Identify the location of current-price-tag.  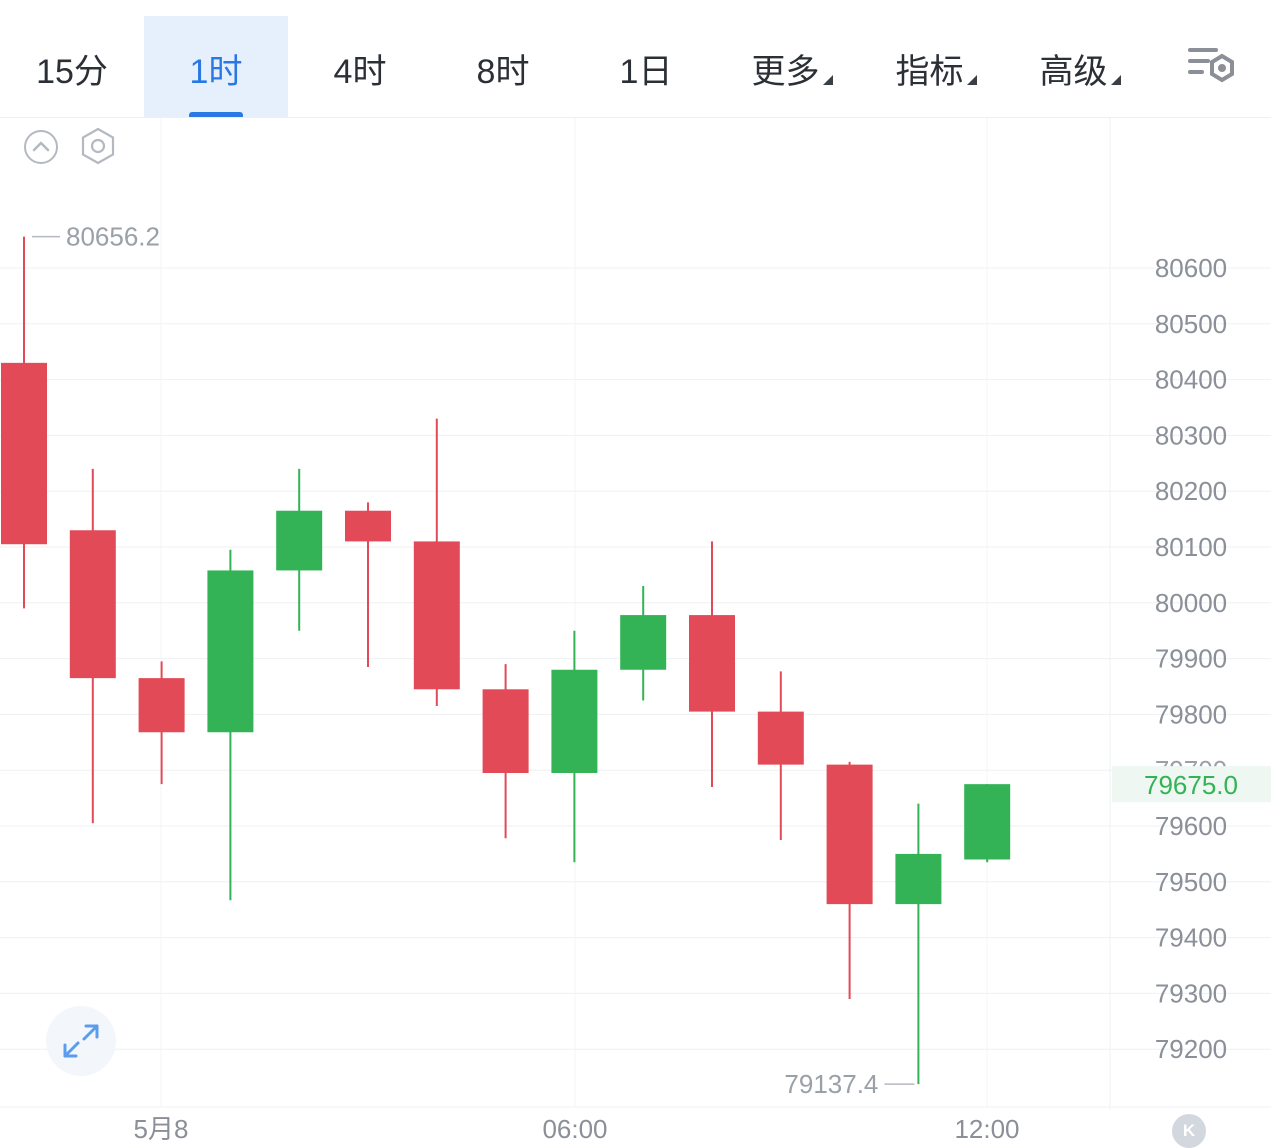
(1191, 784).